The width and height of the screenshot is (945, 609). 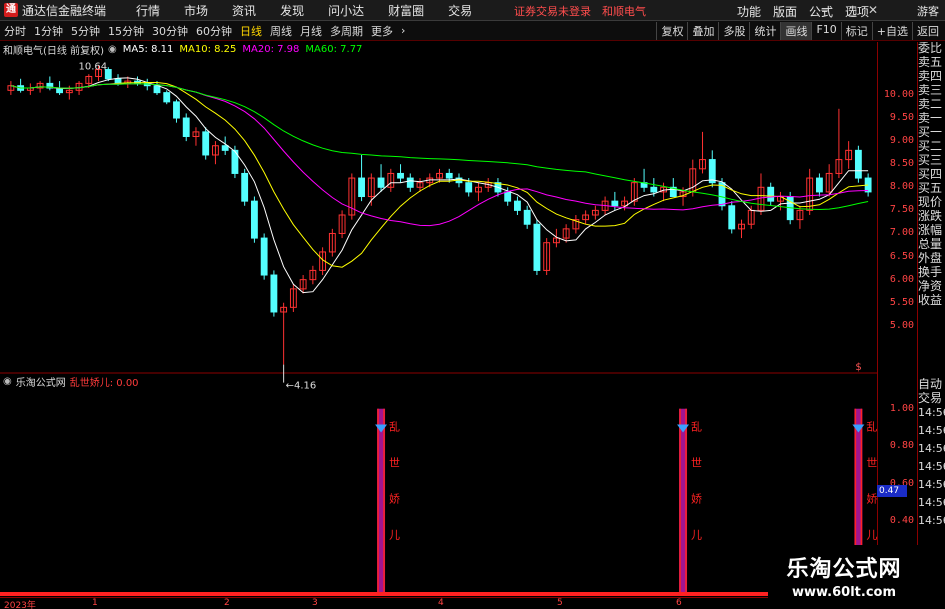 I want to click on quote-label: 买三, so click(x=930, y=160).